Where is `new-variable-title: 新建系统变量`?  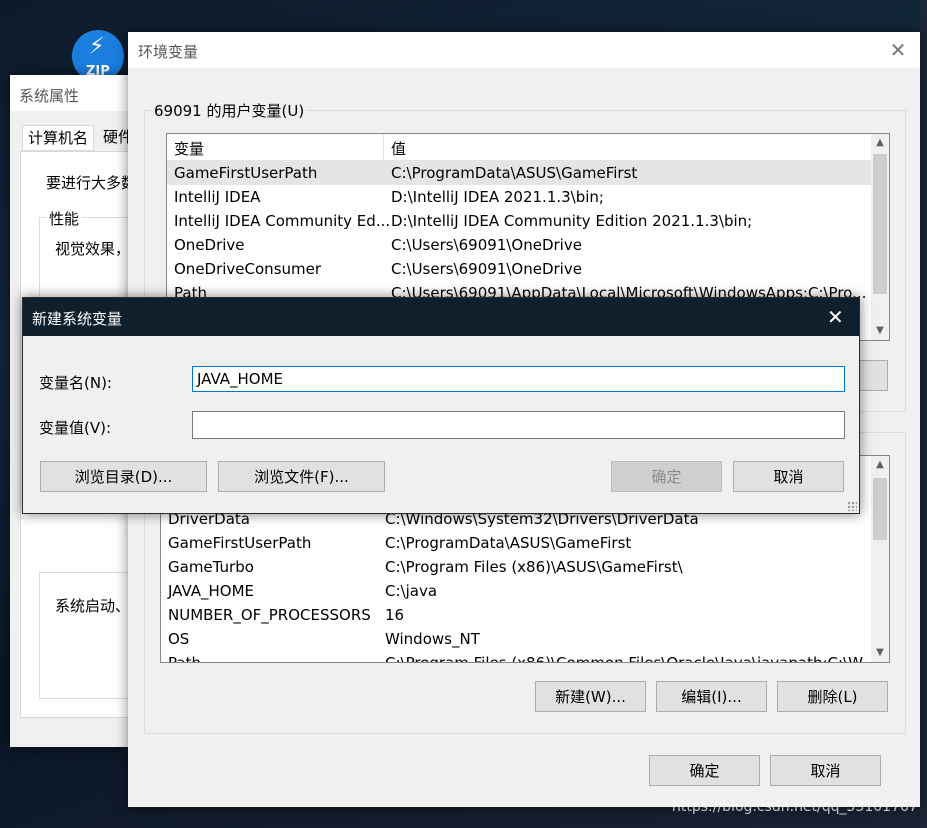 new-variable-title: 新建系统变量 is located at coordinates (77, 319).